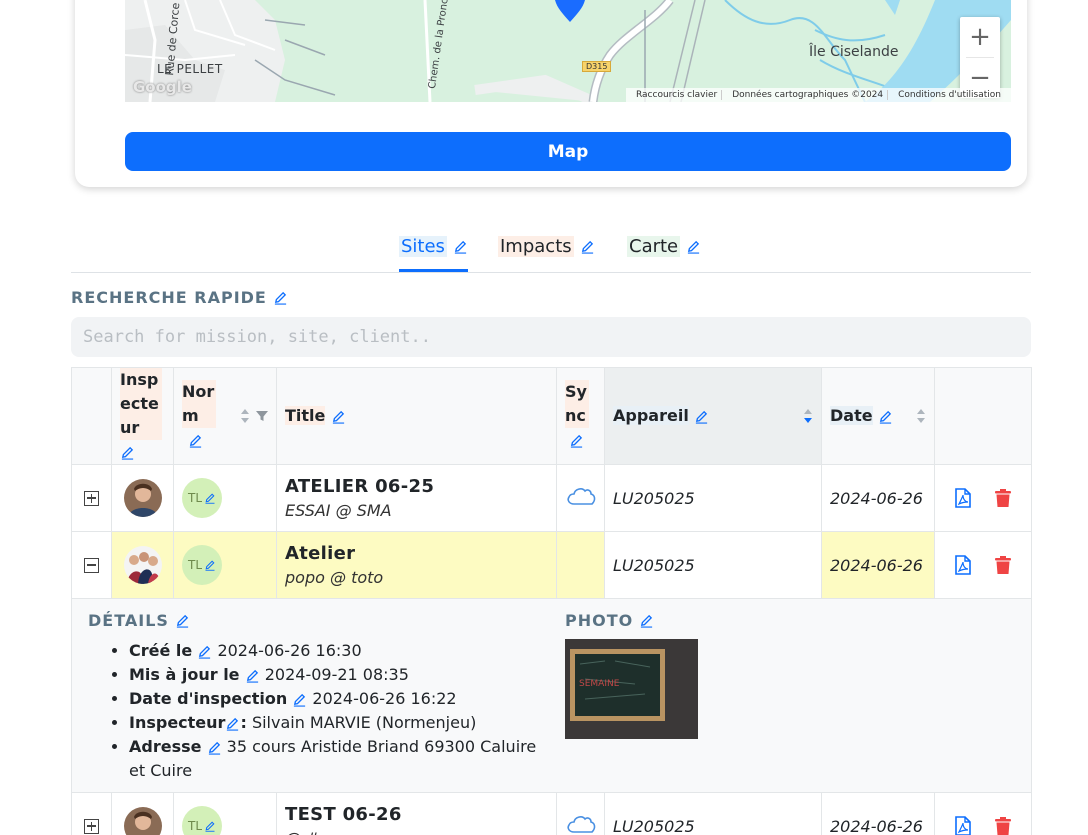 The height and width of the screenshot is (835, 1088). What do you see at coordinates (433, 246) in the screenshot?
I see `tab-sites: Sites` at bounding box center [433, 246].